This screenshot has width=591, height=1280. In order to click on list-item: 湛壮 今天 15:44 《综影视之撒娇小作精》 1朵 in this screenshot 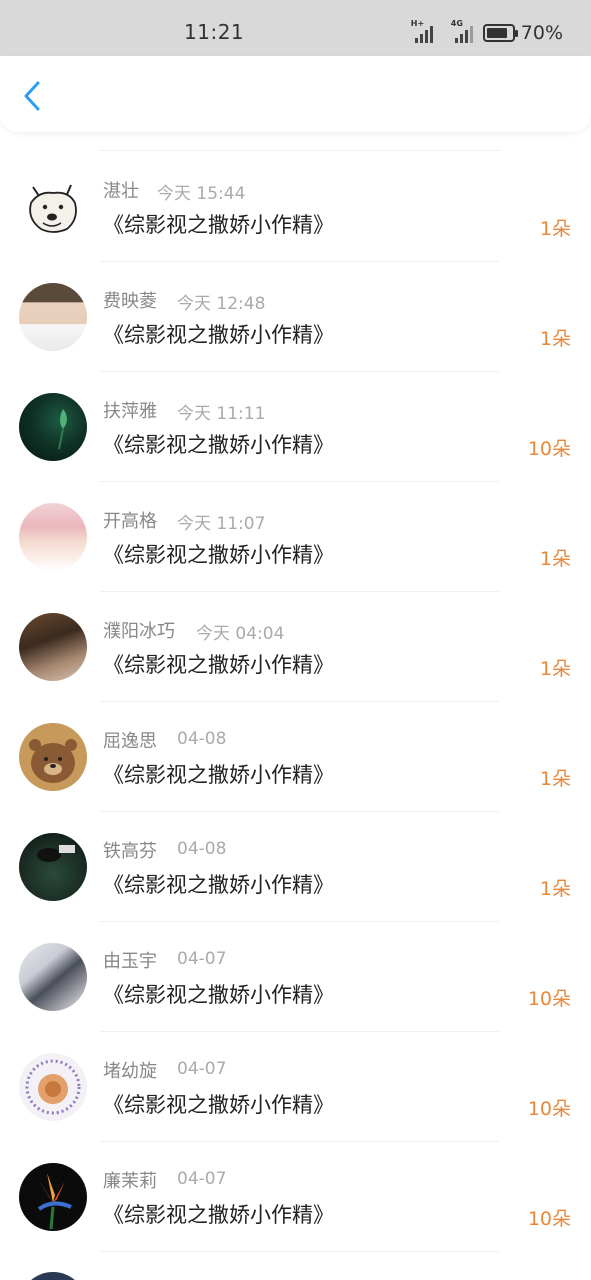, I will do `click(295, 207)`.